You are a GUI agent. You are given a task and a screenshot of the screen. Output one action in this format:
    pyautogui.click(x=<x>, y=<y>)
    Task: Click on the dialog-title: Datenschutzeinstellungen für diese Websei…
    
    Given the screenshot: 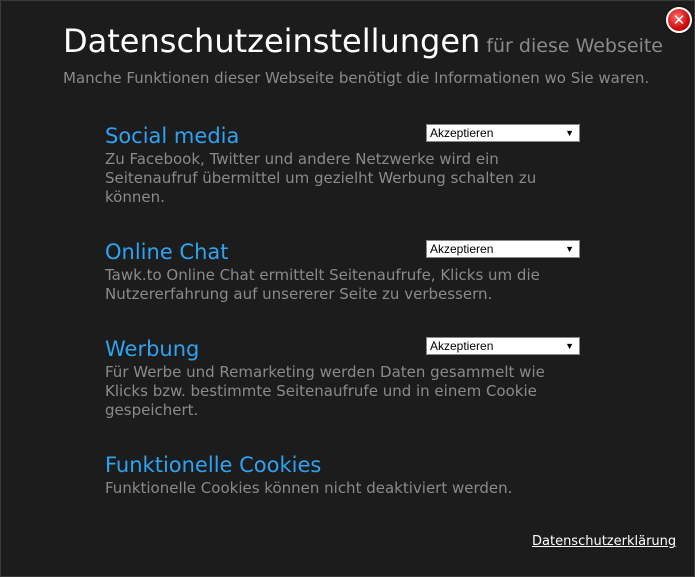 What is the action you would take?
    pyautogui.click(x=363, y=43)
    